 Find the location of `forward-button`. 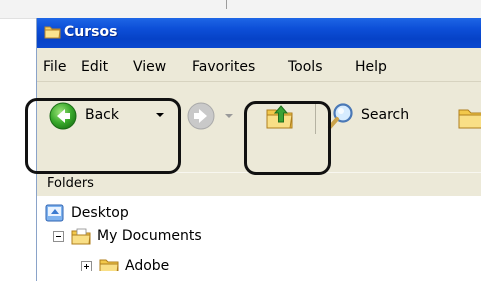

forward-button is located at coordinates (212, 118).